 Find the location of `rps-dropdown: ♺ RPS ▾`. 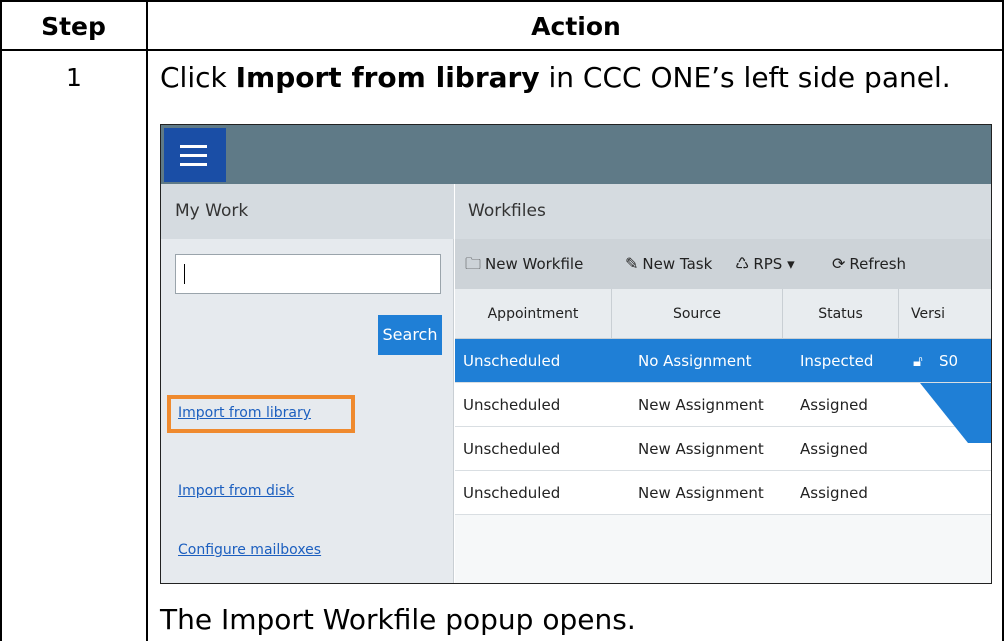

rps-dropdown: ♺ RPS ▾ is located at coordinates (765, 264).